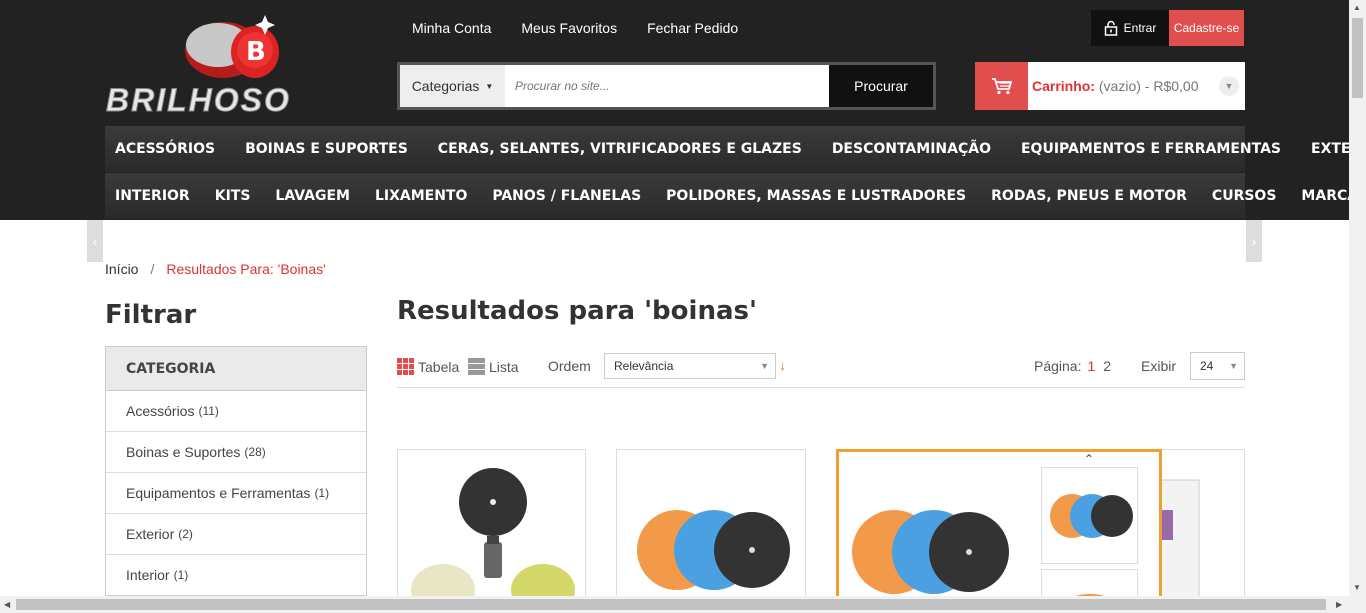  What do you see at coordinates (1089, 196) in the screenshot?
I see `nav-item-rodas: RODAS, PNEUS E MOTOR` at bounding box center [1089, 196].